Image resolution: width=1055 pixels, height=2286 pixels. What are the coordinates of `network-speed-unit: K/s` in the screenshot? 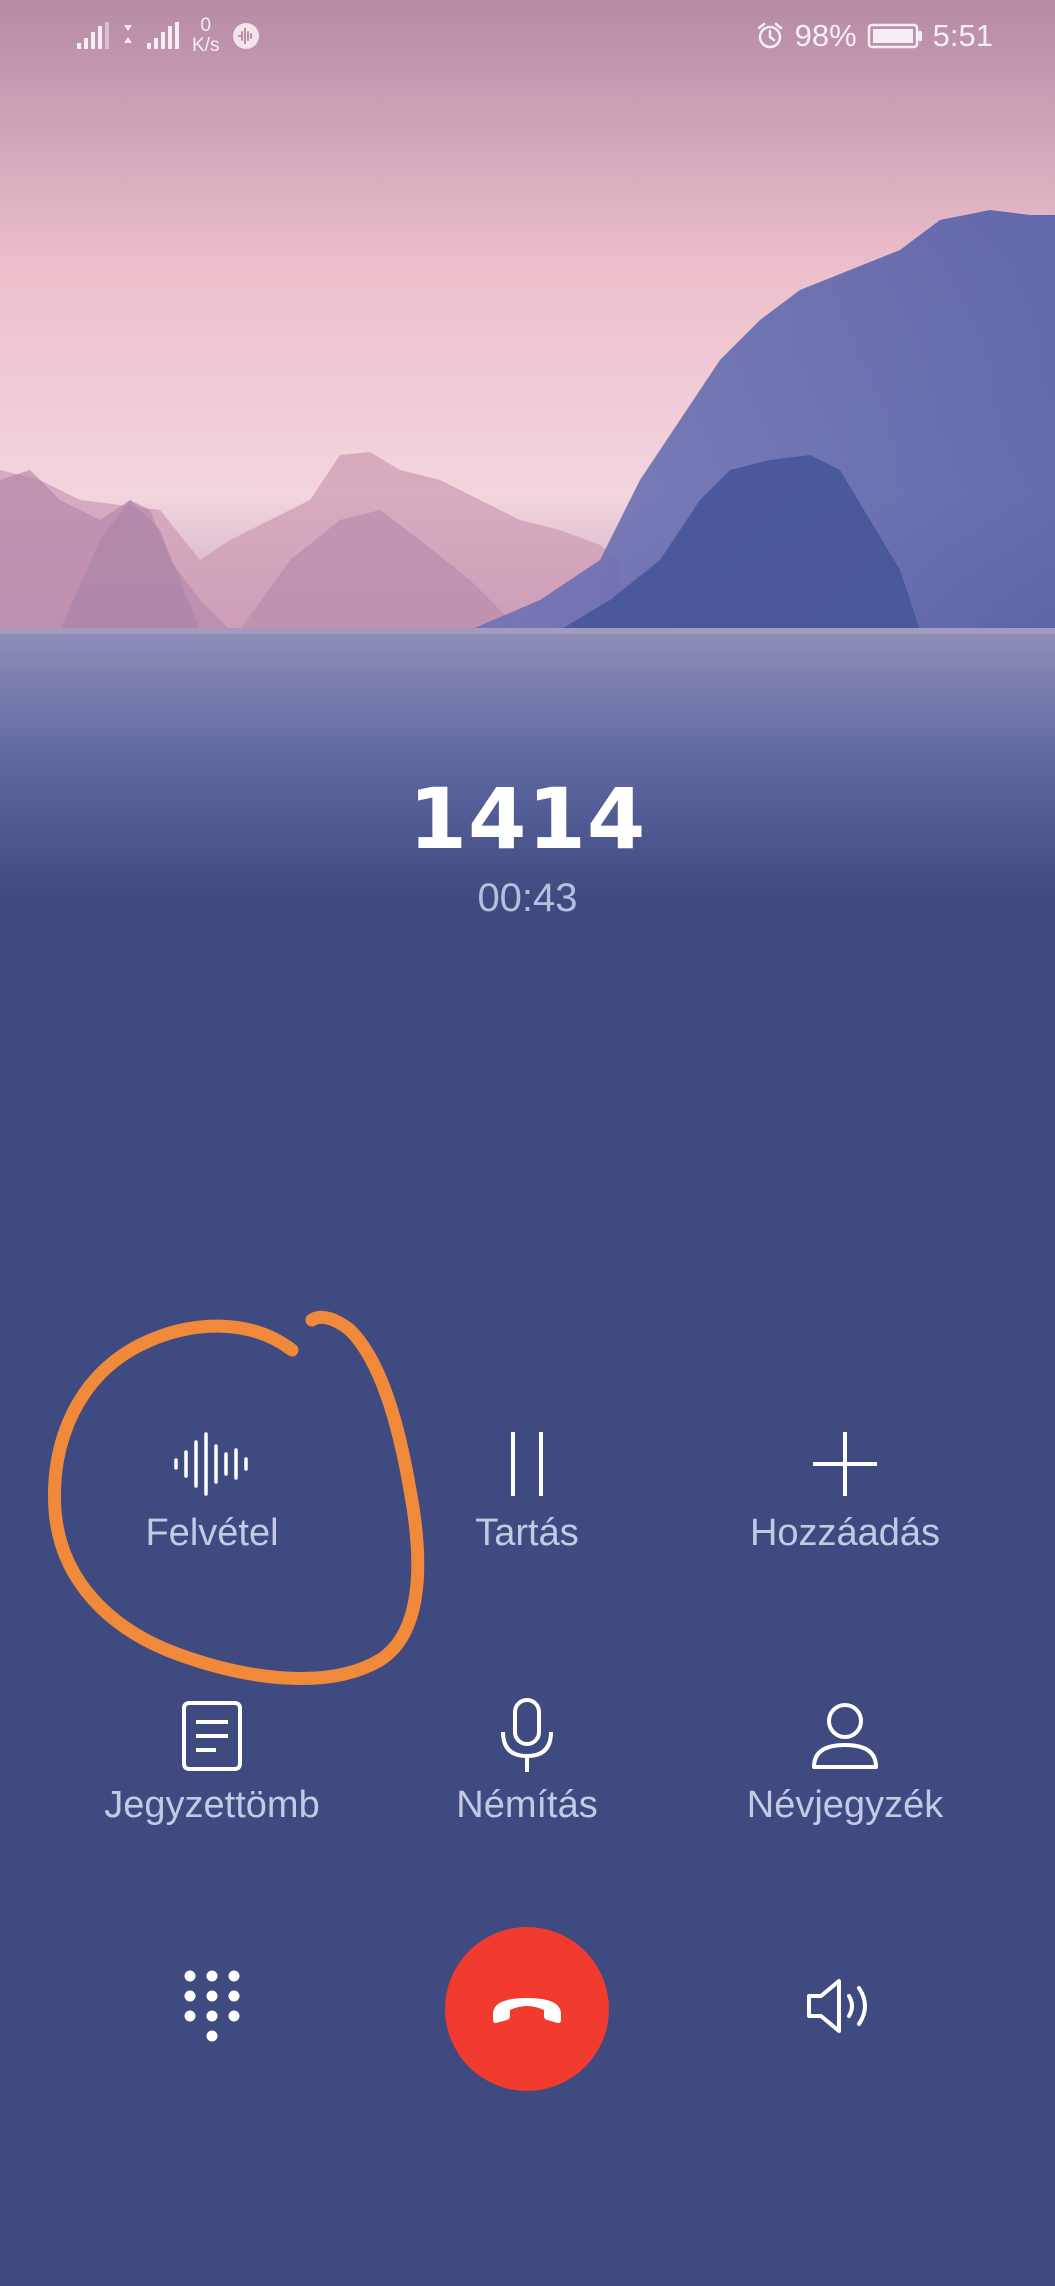 It's located at (206, 45).